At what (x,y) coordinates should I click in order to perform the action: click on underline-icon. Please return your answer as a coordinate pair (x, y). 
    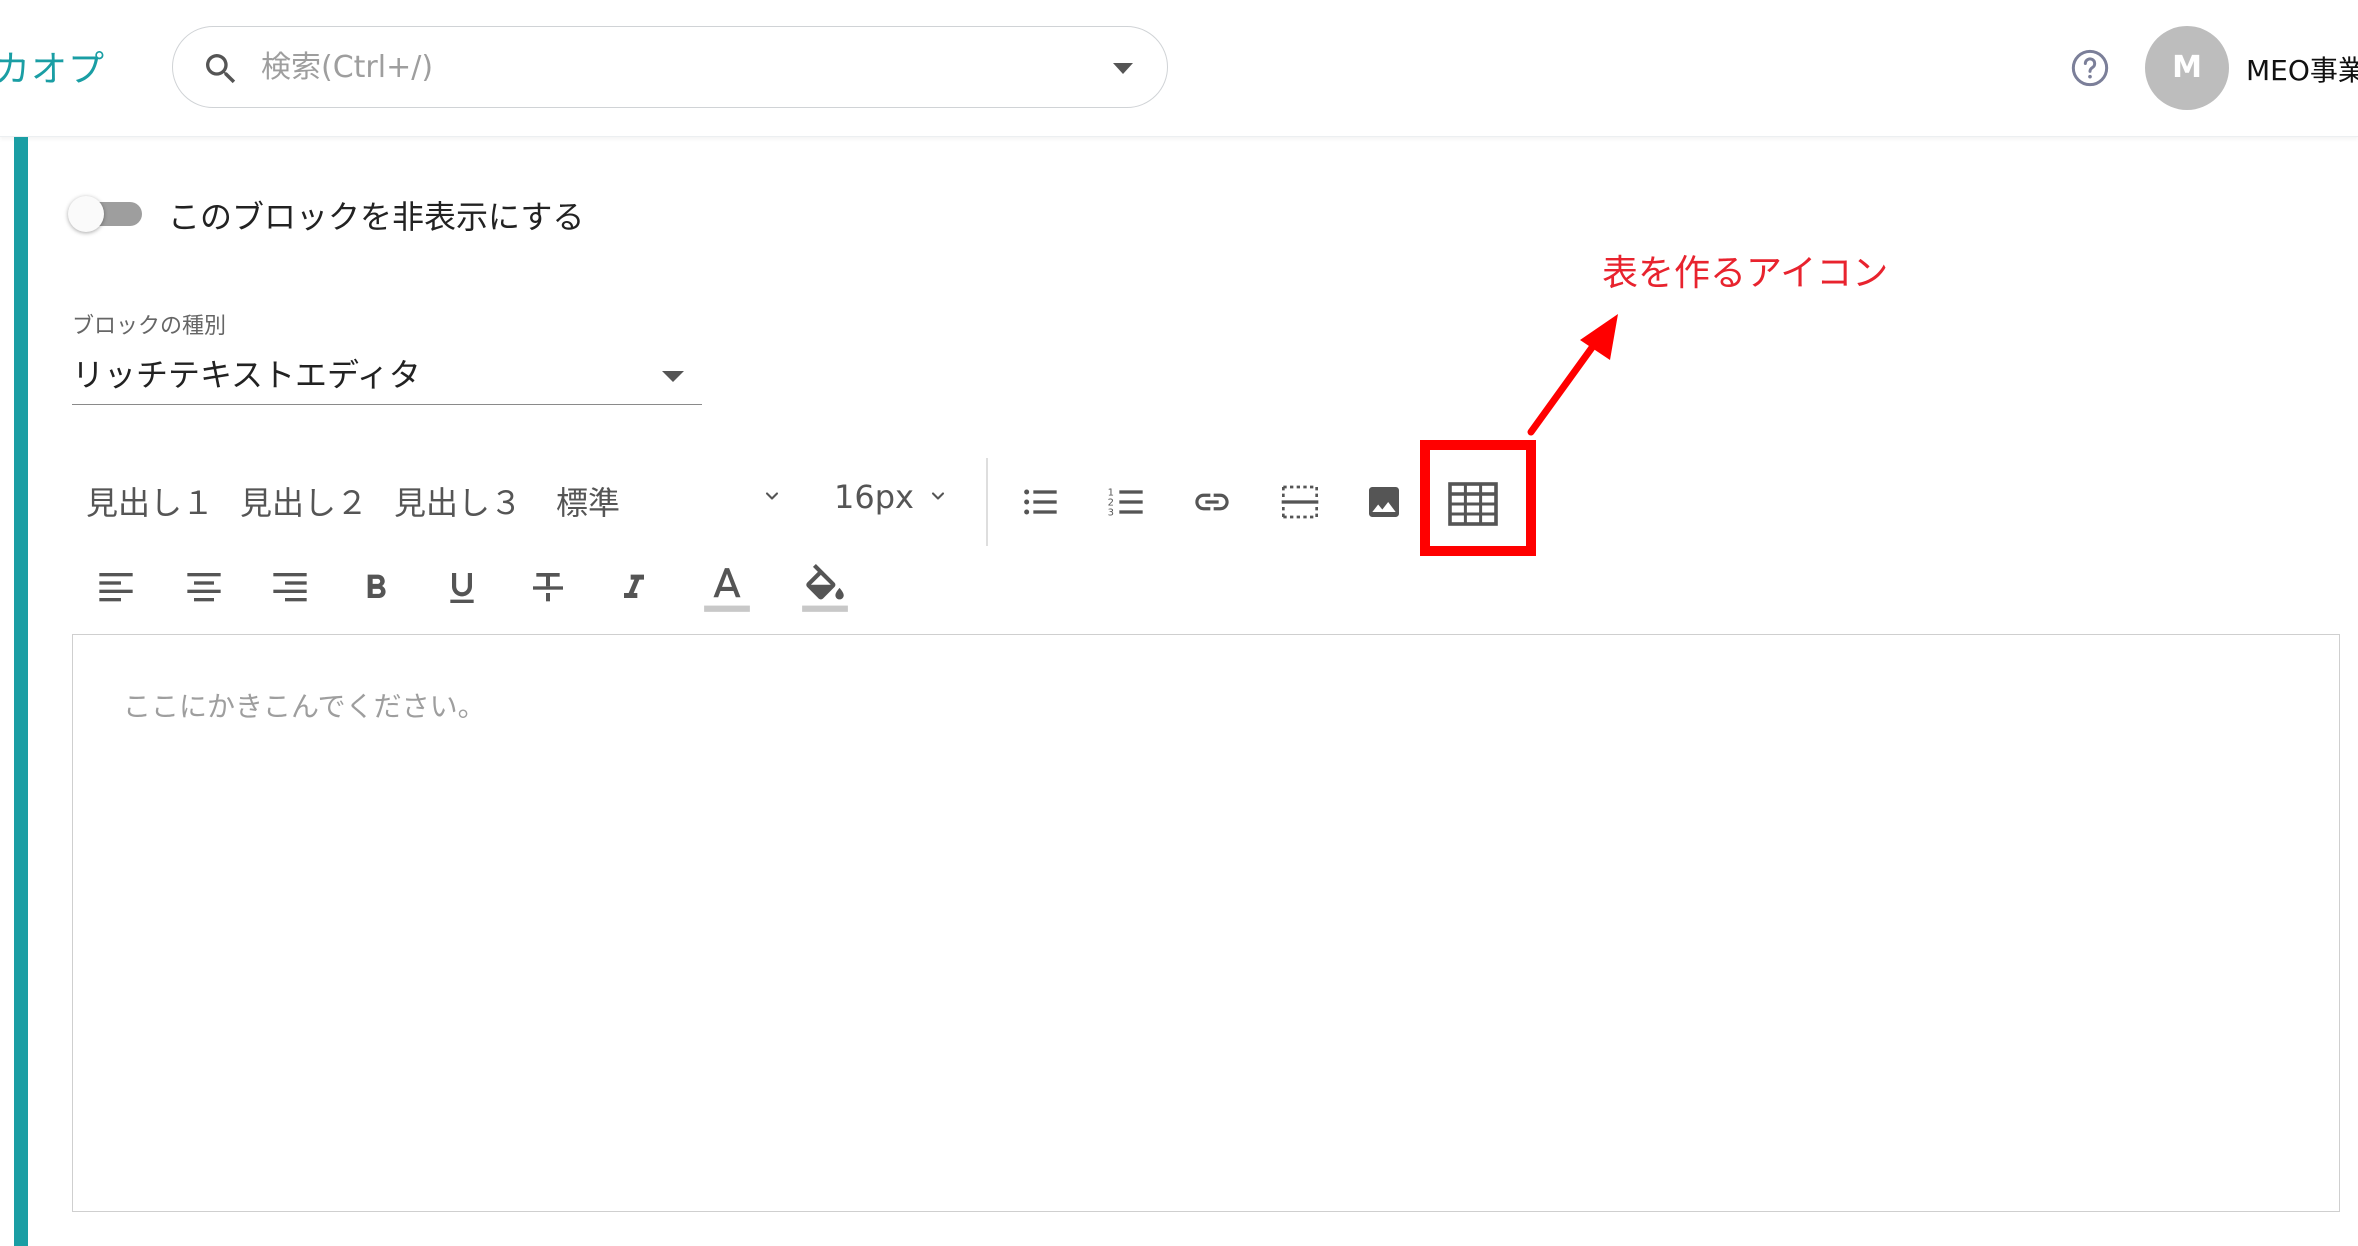
    Looking at the image, I should click on (462, 588).